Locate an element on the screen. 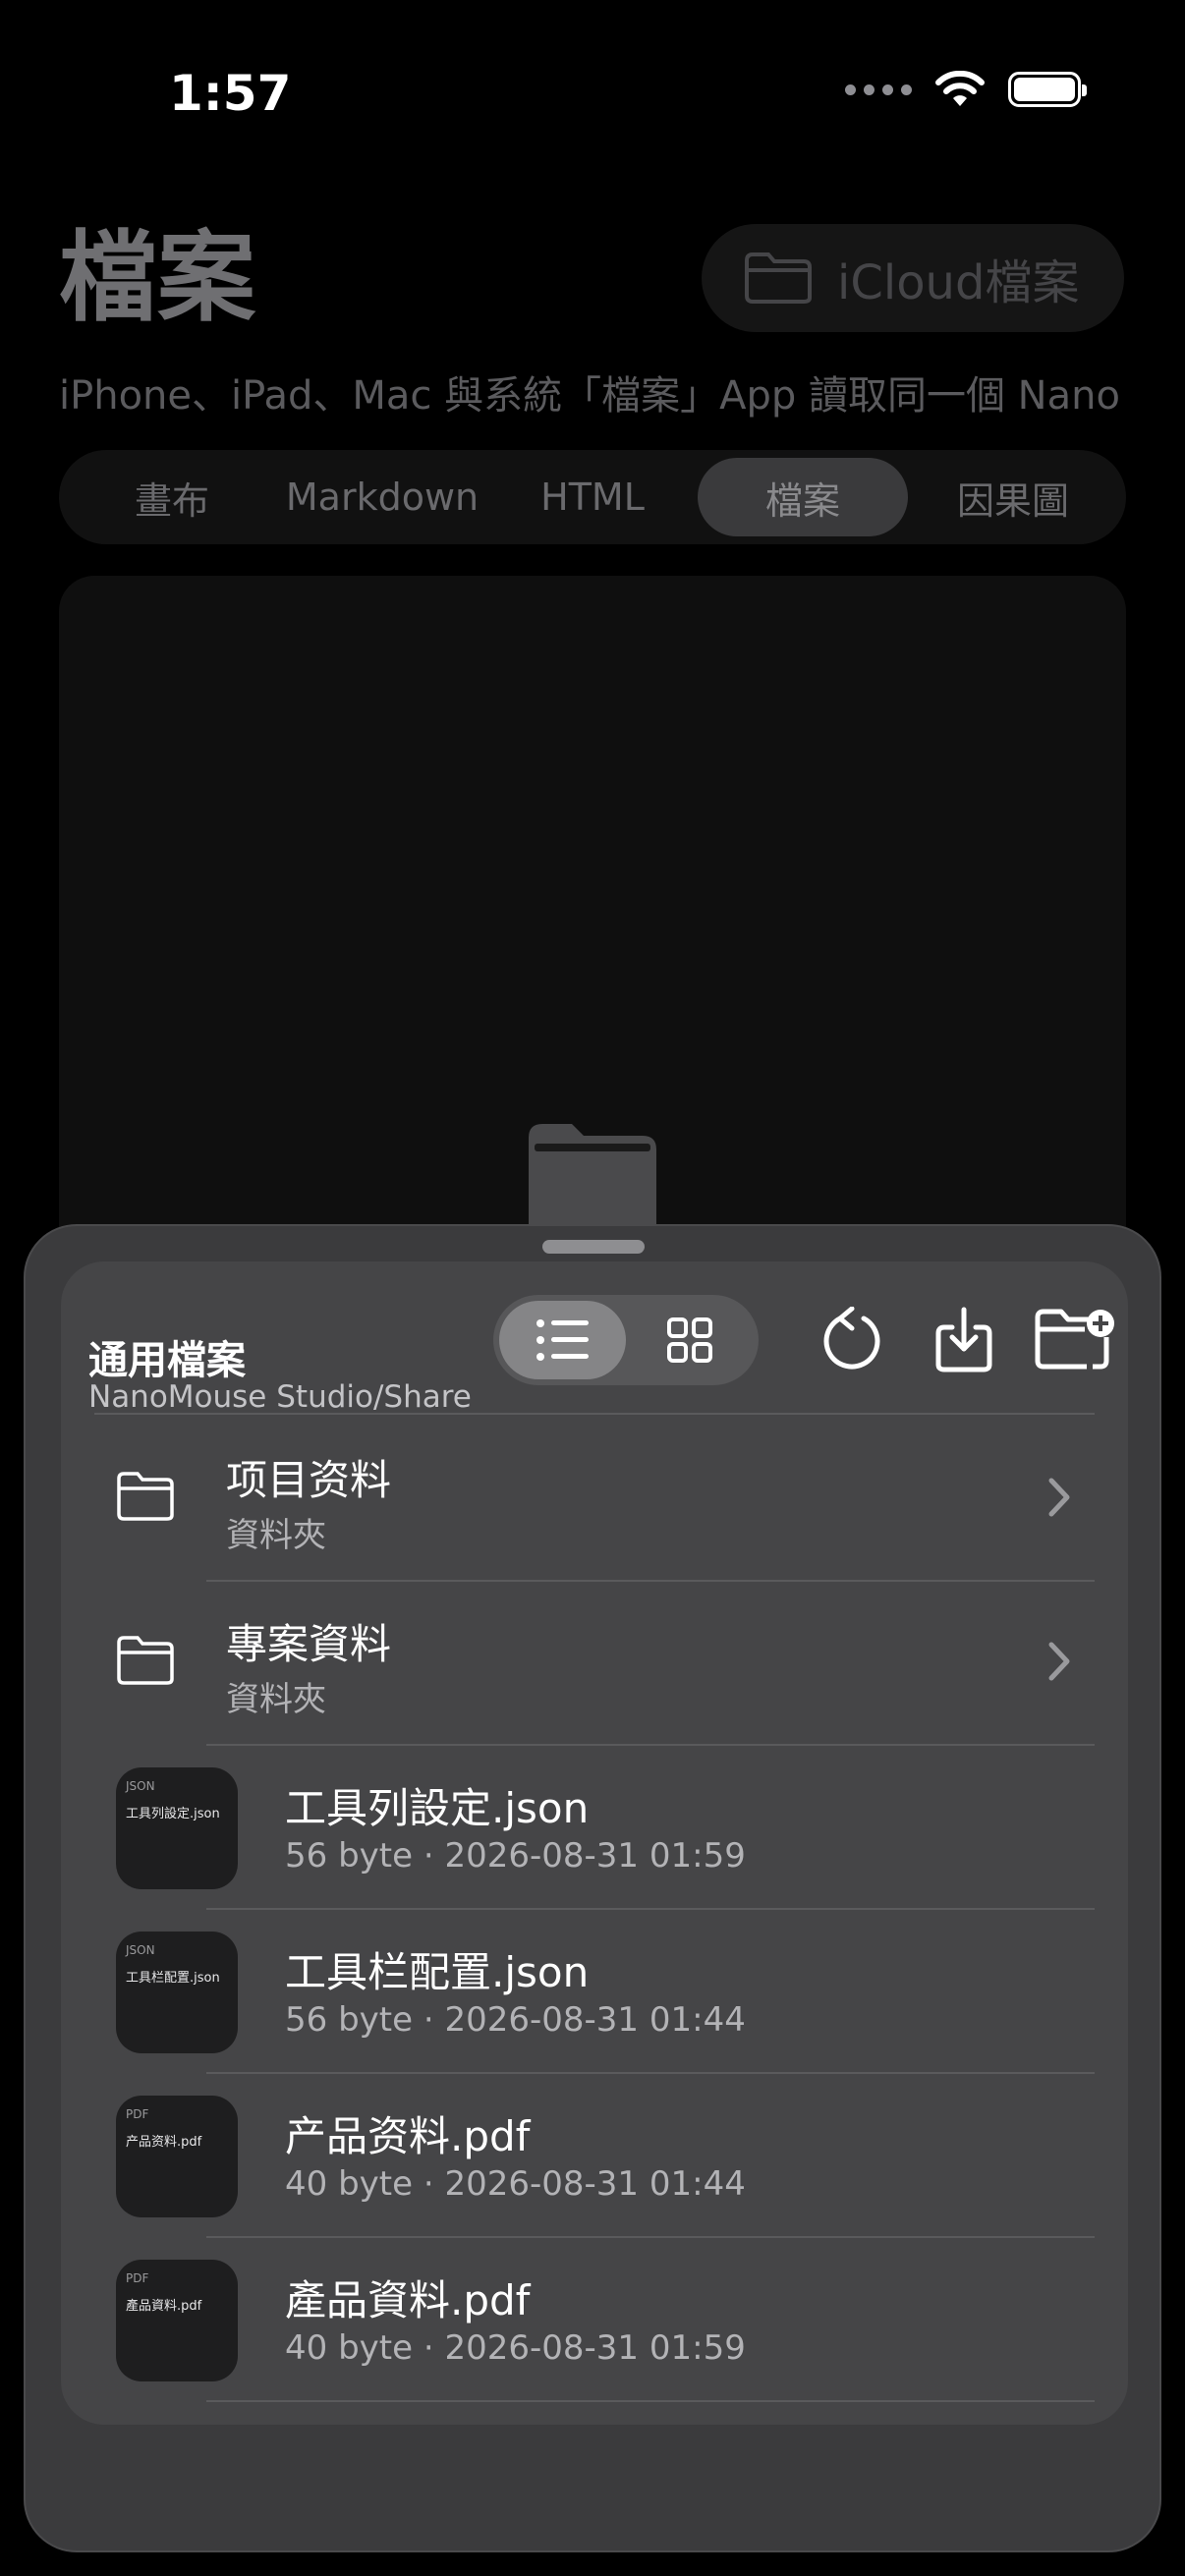 The image size is (1185, 2576). mode-tabs: 畫布 Markdown HTML 檔案 因果圖 is located at coordinates (592, 497).